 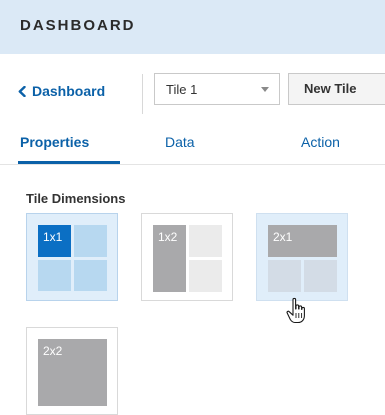 What do you see at coordinates (320, 142) in the screenshot?
I see `tab-action: Action` at bounding box center [320, 142].